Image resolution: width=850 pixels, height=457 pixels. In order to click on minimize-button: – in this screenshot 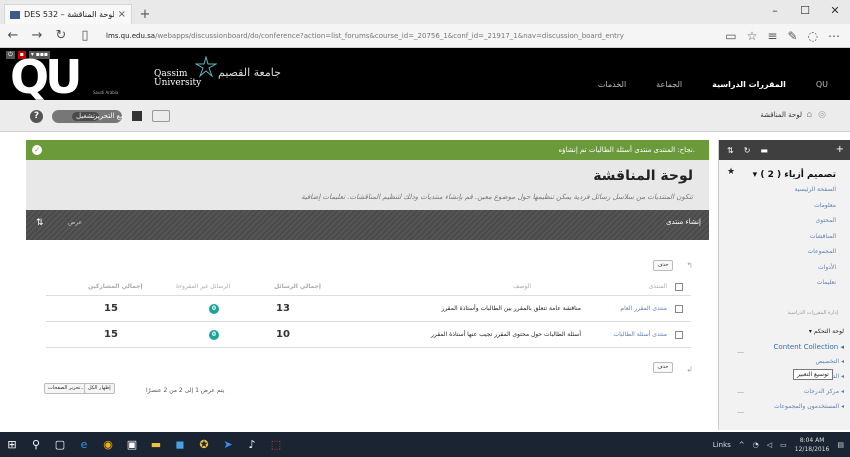, I will do `click(775, 12)`.